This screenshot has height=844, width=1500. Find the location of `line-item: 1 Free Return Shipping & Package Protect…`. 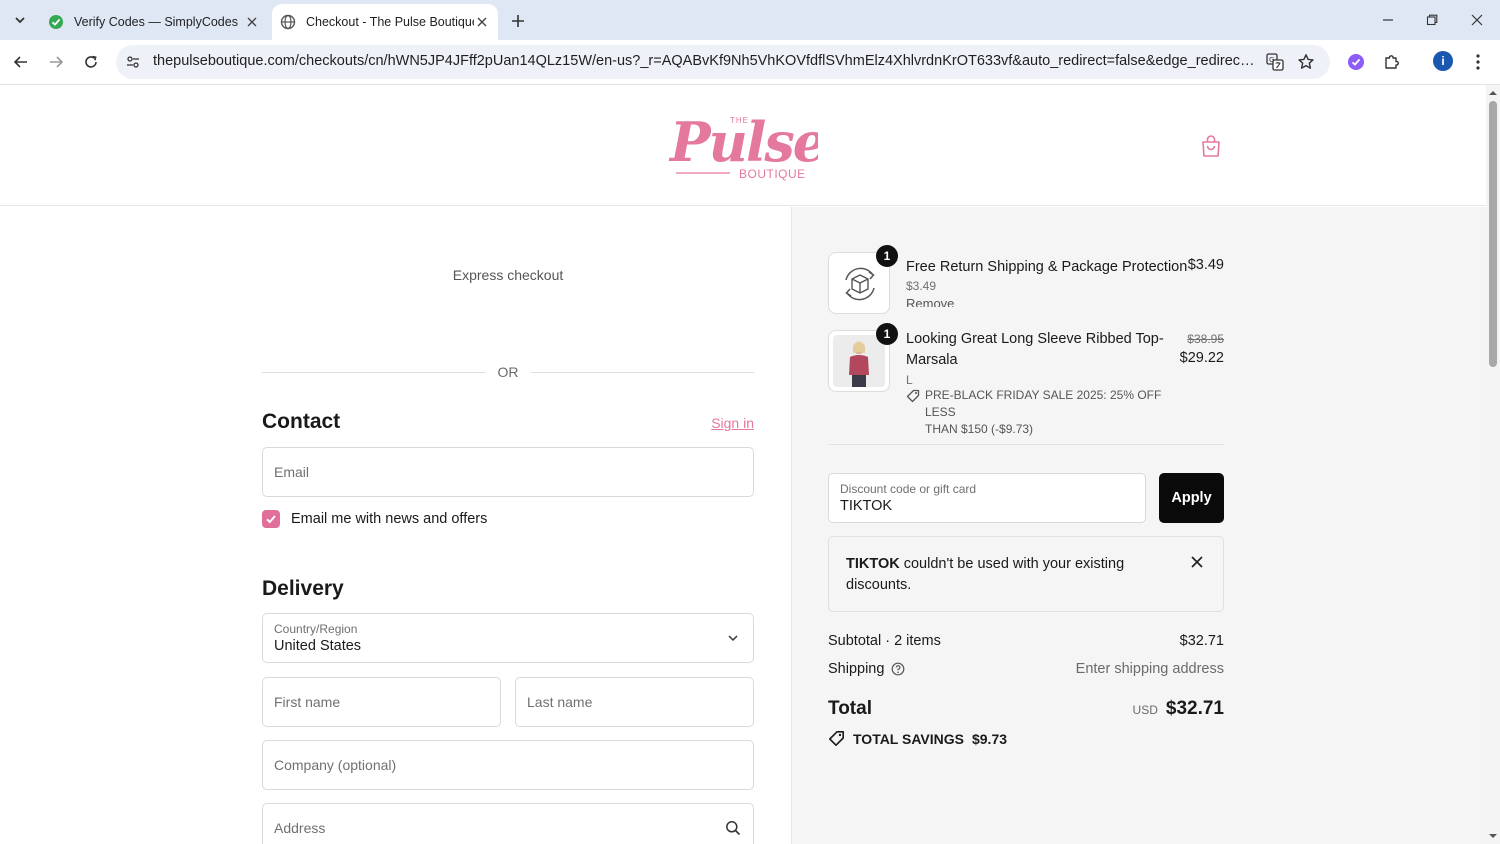

line-item: 1 Free Return Shipping & Package Protect… is located at coordinates (1026, 279).